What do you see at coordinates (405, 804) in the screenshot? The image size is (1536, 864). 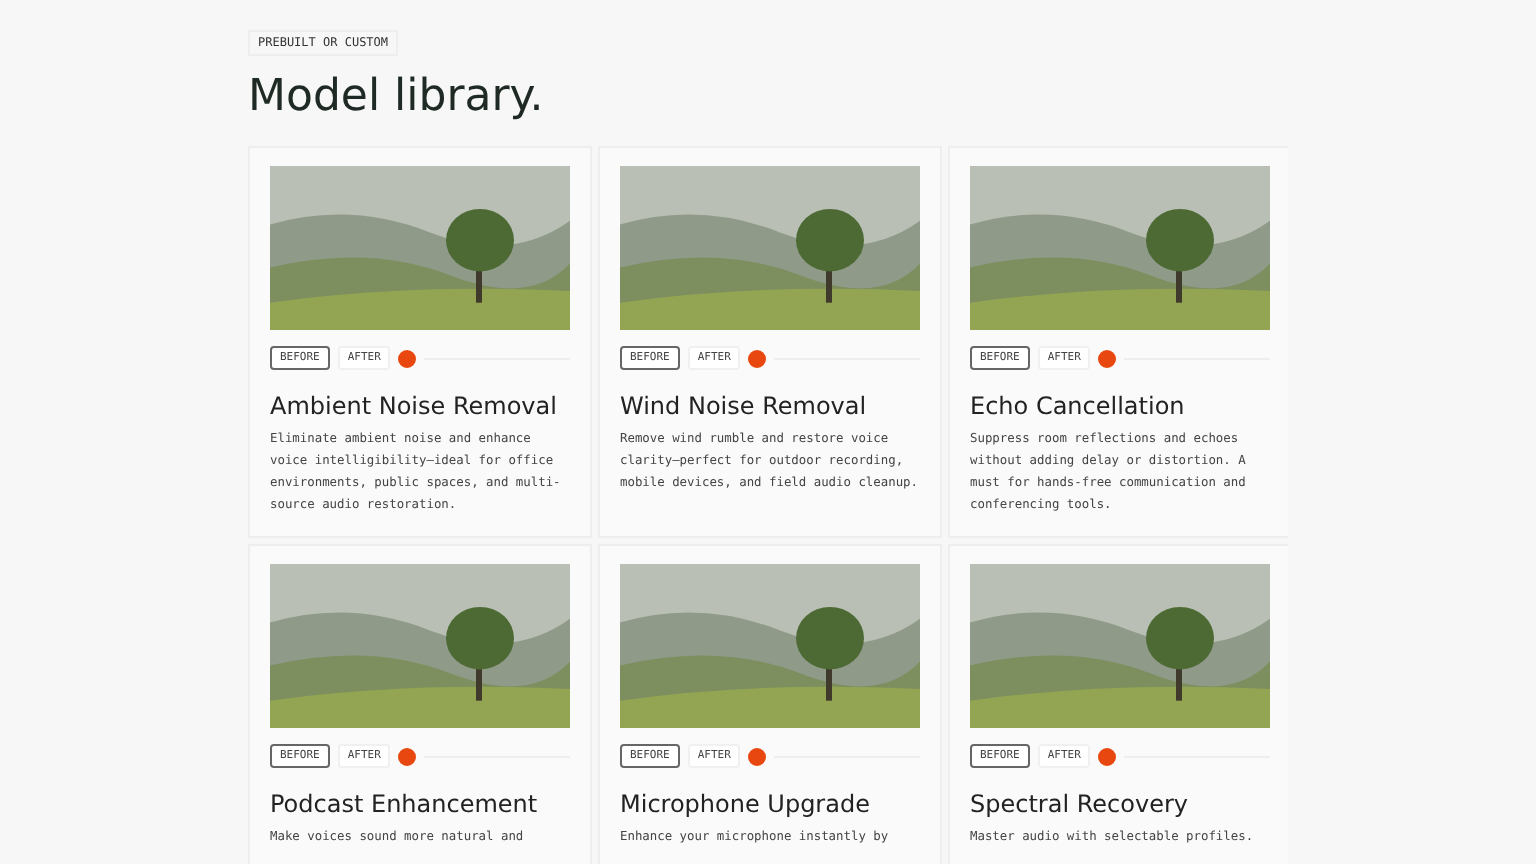 I see `card-title: Podcast Enhancement` at bounding box center [405, 804].